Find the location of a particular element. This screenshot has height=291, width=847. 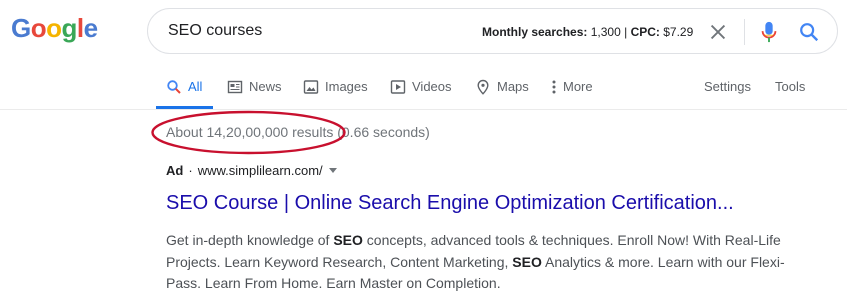

google-logo: Google is located at coordinates (55, 30).